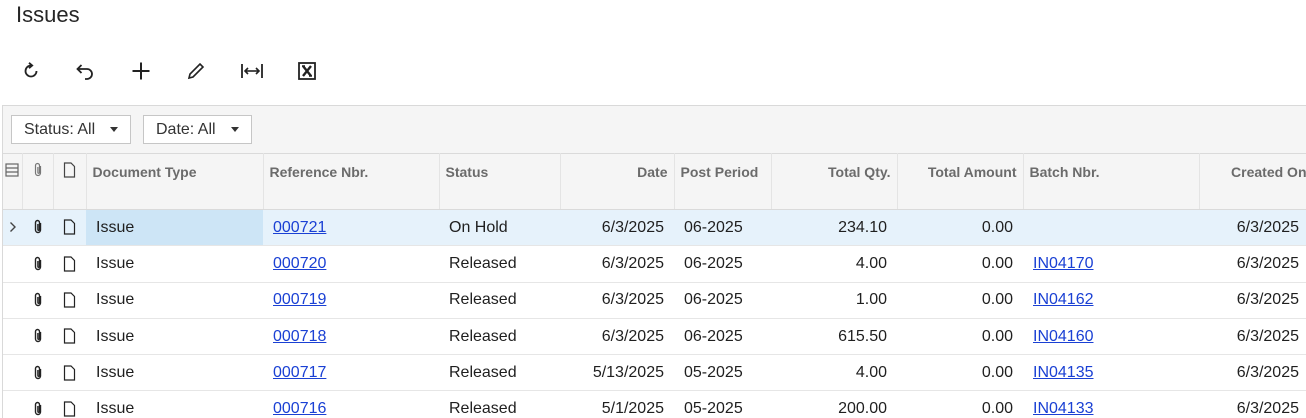 This screenshot has height=418, width=1306. What do you see at coordinates (1111, 337) in the screenshot?
I see `cell-batch-nbr: IN04160` at bounding box center [1111, 337].